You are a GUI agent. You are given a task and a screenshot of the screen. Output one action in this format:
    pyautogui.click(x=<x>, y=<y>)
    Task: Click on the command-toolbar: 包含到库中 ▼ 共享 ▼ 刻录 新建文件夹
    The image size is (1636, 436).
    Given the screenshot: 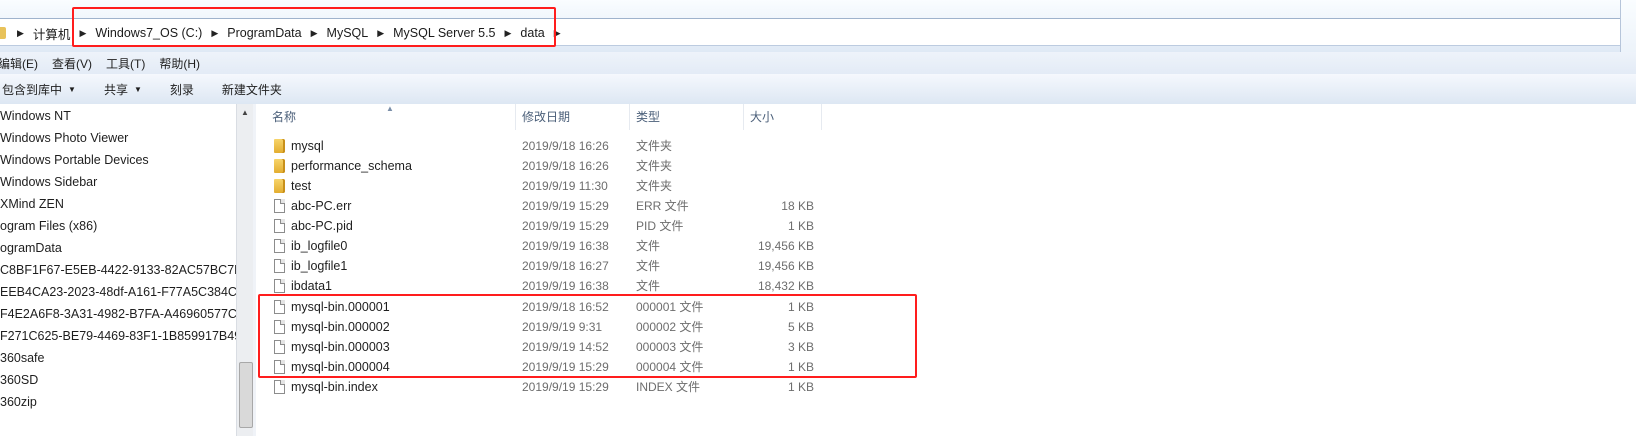 What is the action you would take?
    pyautogui.click(x=818, y=89)
    